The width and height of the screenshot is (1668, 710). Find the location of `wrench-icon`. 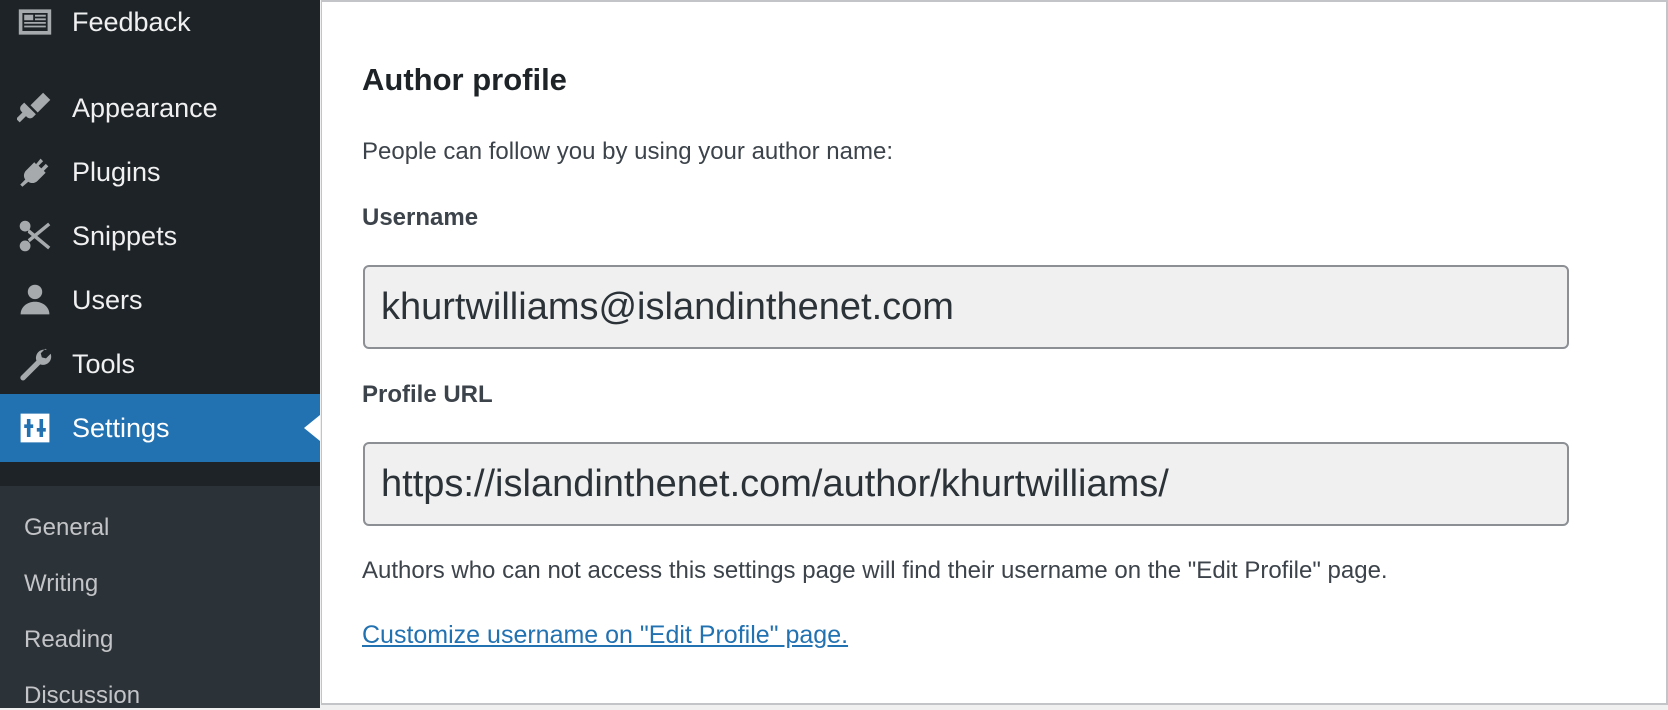

wrench-icon is located at coordinates (35, 364).